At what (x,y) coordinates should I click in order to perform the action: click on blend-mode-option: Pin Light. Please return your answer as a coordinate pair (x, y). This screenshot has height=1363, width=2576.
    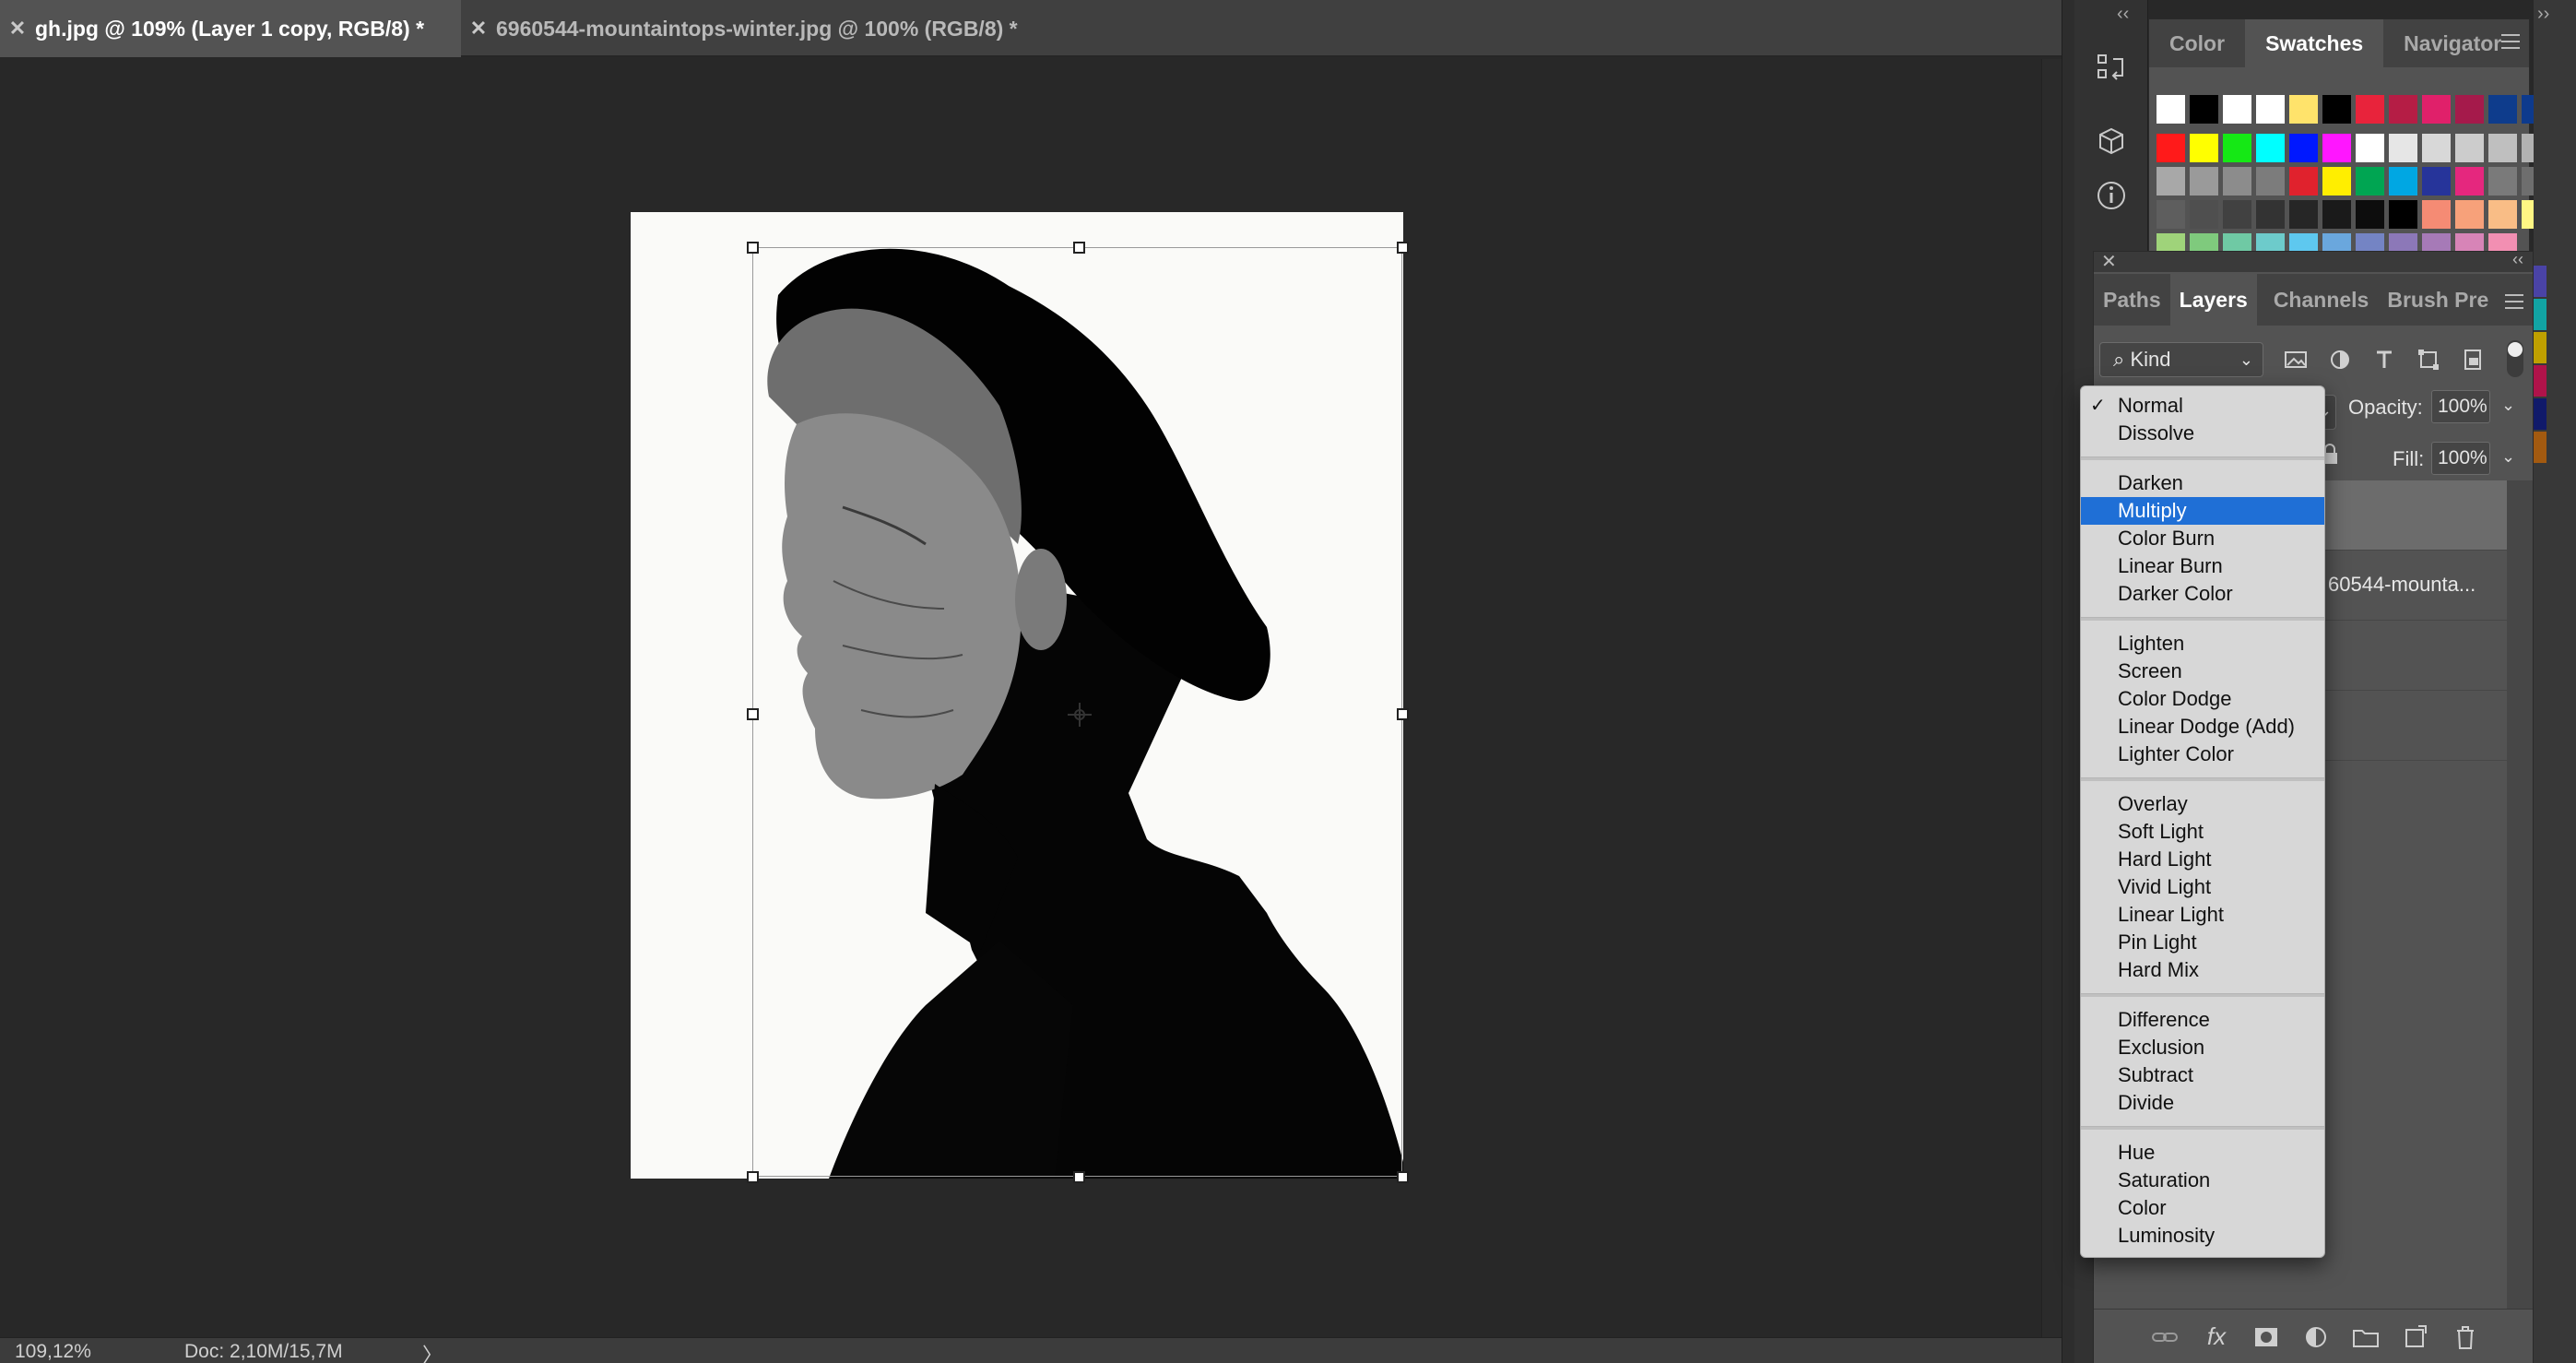
    Looking at the image, I should click on (2202, 942).